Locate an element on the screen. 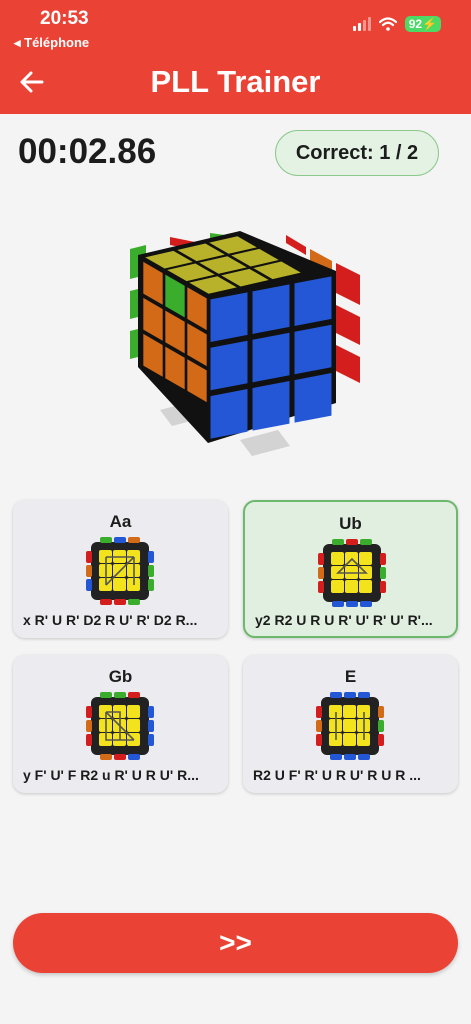 Image resolution: width=471 pixels, height=1024 pixels. signal-icon is located at coordinates (361, 24).